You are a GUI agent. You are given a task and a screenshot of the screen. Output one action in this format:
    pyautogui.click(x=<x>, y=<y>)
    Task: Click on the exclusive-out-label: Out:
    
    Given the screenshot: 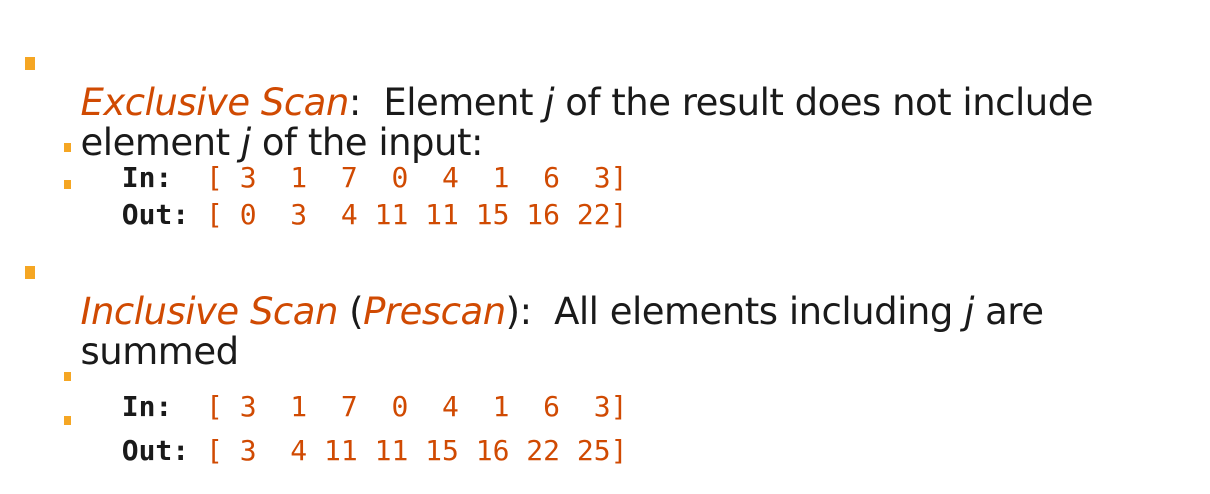 What is the action you would take?
    pyautogui.click(x=164, y=214)
    